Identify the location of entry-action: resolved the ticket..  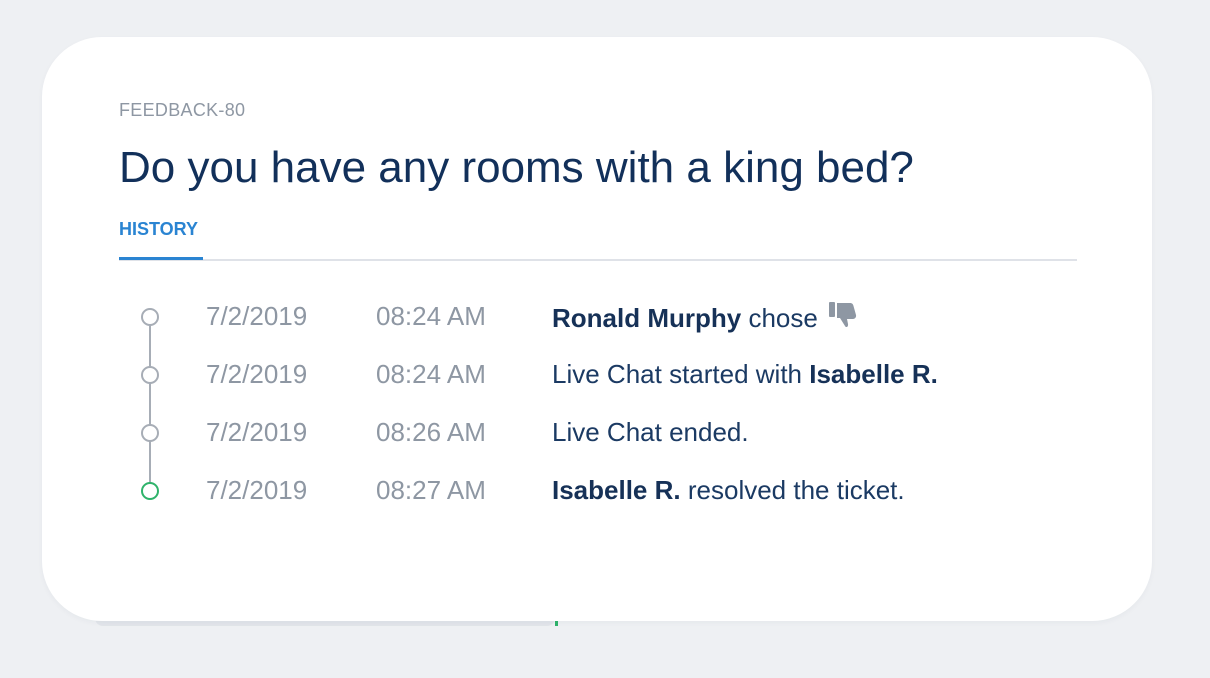
(796, 490).